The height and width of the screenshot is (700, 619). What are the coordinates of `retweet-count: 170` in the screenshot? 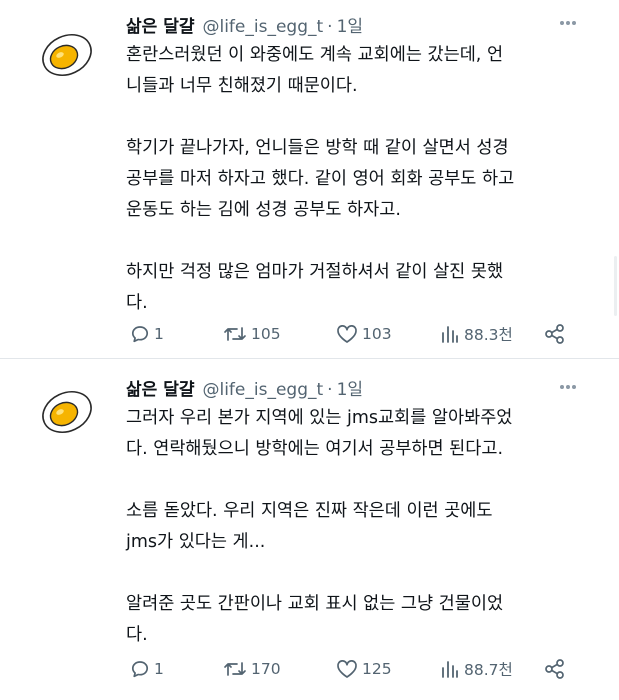 It's located at (266, 669).